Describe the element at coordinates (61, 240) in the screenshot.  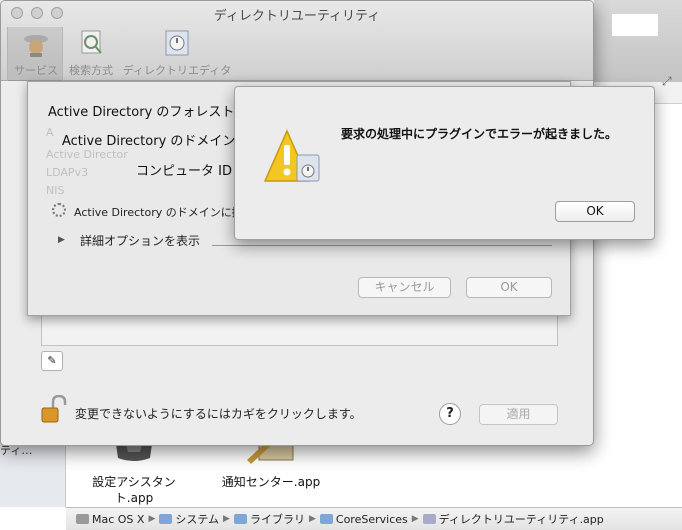
I see `disclosure-triangle-icon: ▶` at that location.